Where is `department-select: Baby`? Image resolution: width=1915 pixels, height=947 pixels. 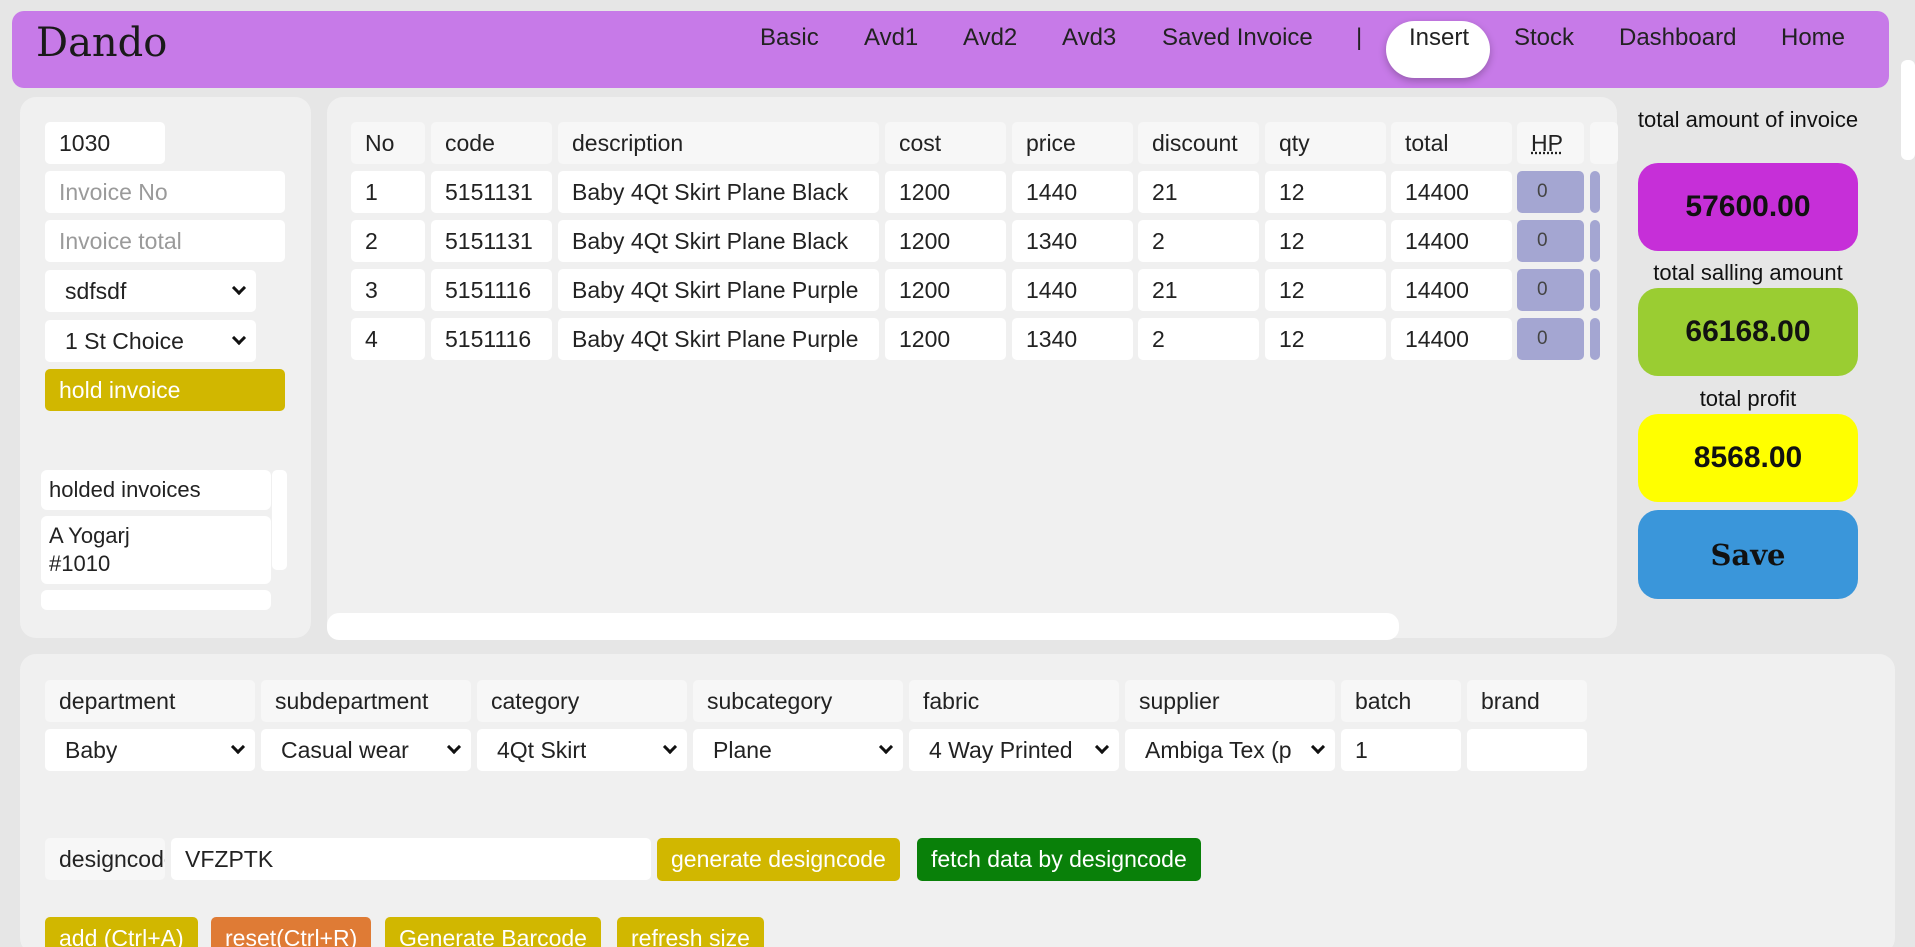 department-select: Baby is located at coordinates (150, 750).